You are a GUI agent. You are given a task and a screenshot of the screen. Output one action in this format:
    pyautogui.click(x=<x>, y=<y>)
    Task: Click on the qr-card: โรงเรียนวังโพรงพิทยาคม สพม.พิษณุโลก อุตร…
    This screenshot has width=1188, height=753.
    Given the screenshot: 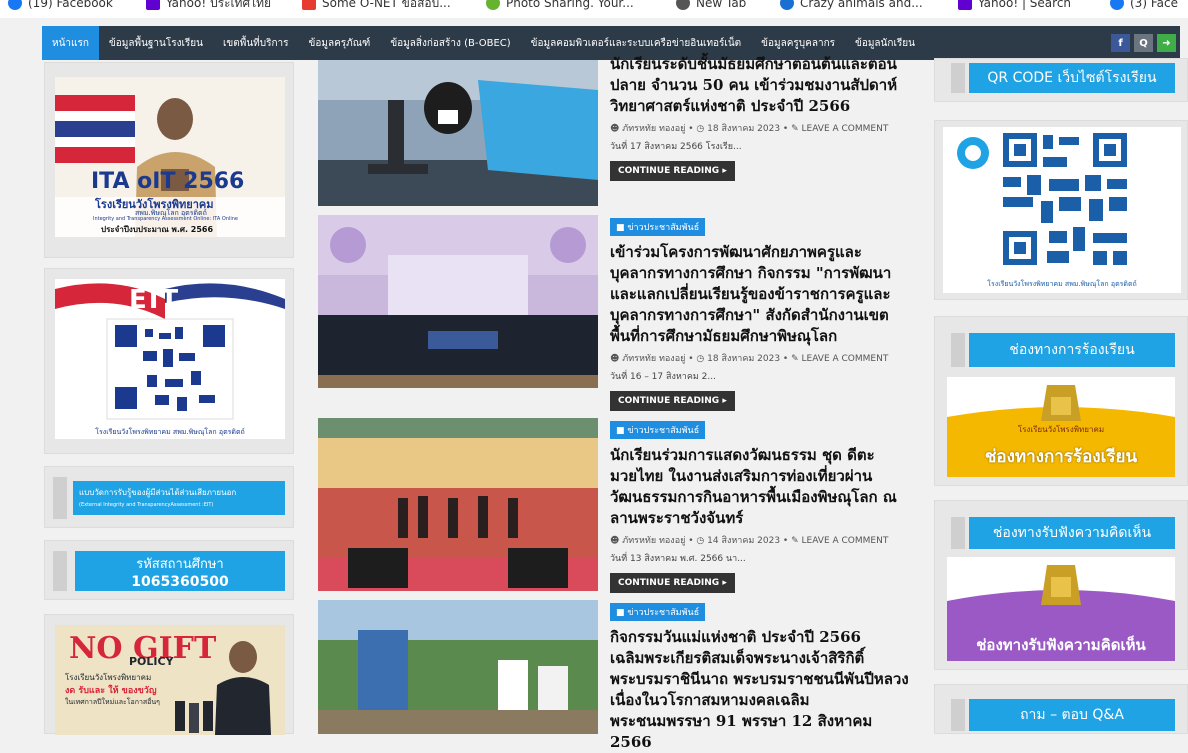 What is the action you would take?
    pyautogui.click(x=1061, y=210)
    